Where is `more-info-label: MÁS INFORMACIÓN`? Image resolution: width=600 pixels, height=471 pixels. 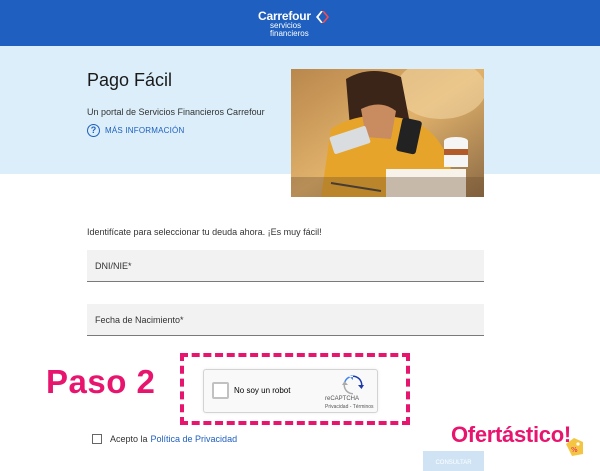
more-info-label: MÁS INFORMACIÓN is located at coordinates (145, 130).